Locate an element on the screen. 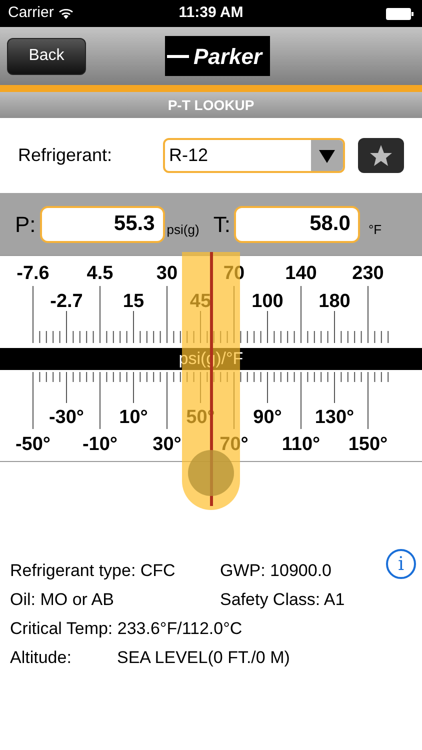 The width and height of the screenshot is (422, 750). info-text: Refrigerant type: CFC is located at coordinates (93, 571).